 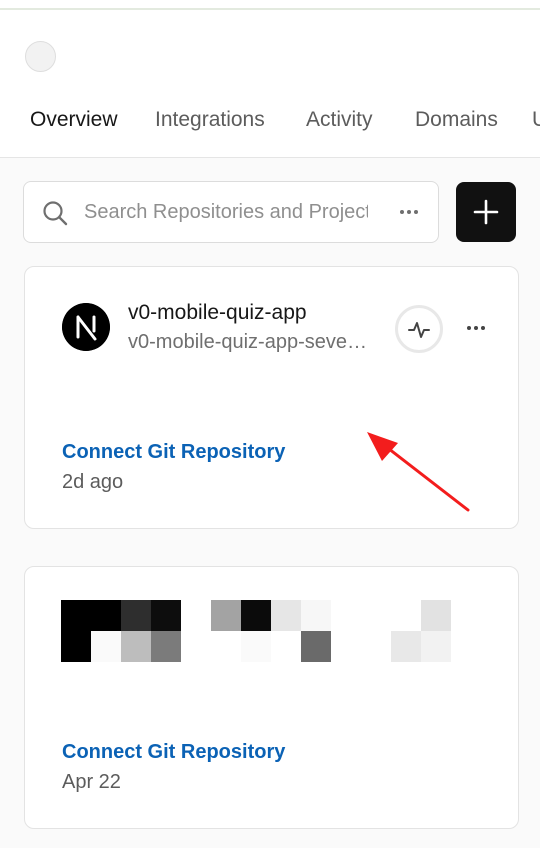 I want to click on tab-integrations: Integrations, so click(x=210, y=120).